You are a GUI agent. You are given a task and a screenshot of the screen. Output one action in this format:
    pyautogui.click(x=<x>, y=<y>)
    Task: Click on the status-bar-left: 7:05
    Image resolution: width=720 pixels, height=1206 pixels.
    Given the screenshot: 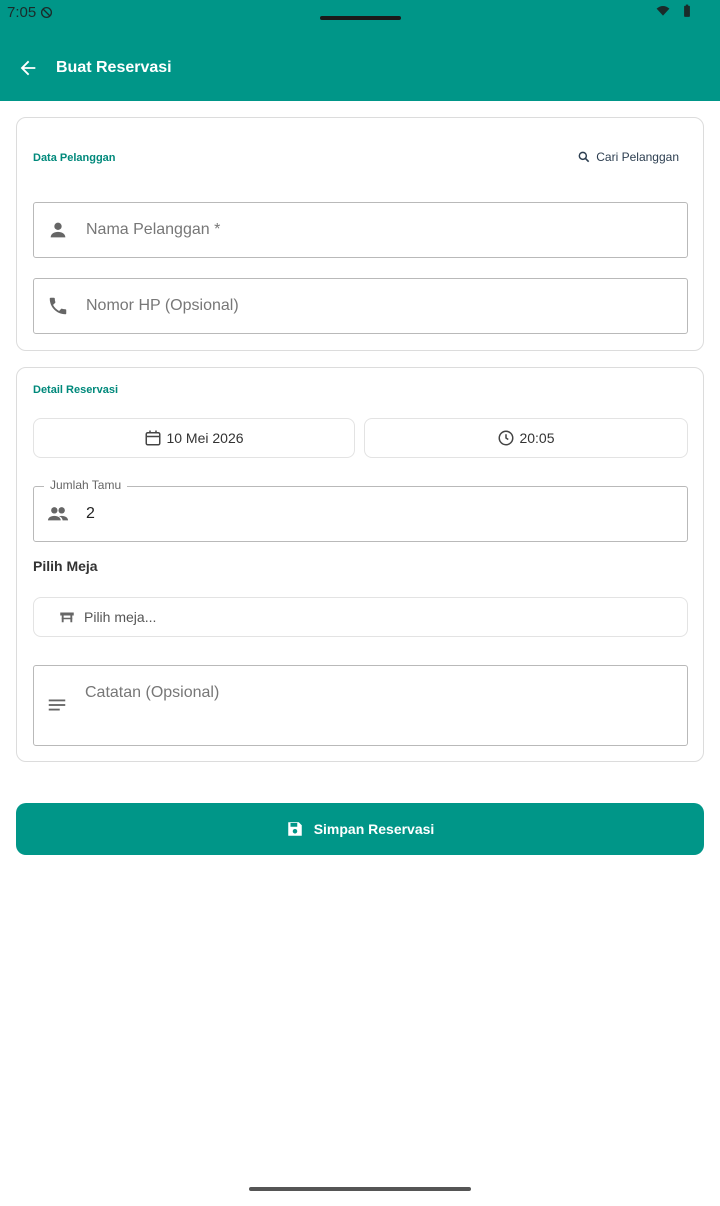 What is the action you would take?
    pyautogui.click(x=30, y=12)
    